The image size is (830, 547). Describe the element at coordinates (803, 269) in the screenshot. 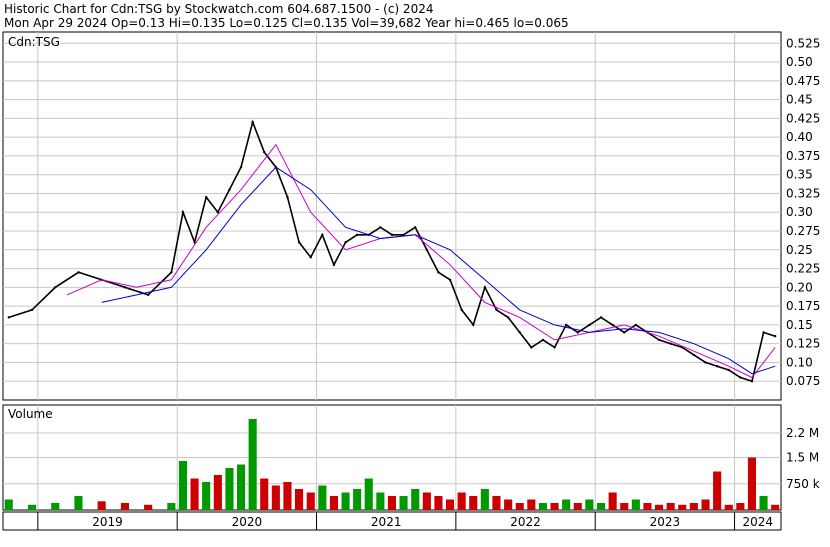

I see `price-tick-label: 0.225` at that location.